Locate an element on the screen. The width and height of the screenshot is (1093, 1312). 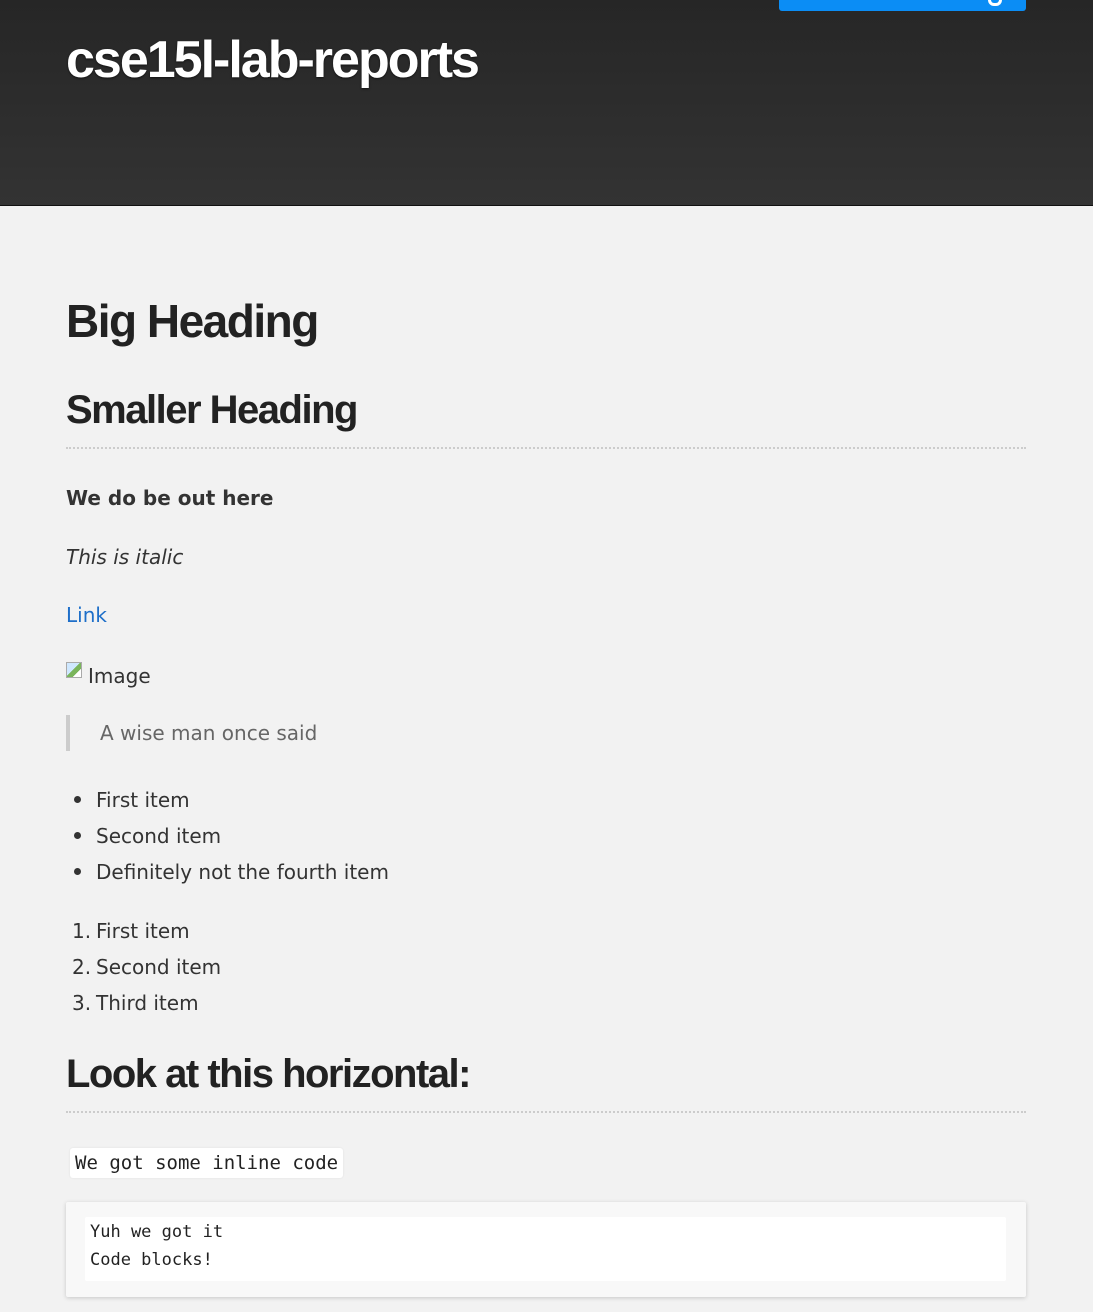
italic-text: This is italic is located at coordinates (125, 557).